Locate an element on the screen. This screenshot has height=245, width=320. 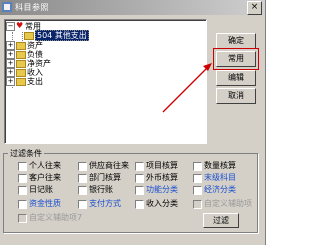
filter-button: 过滤 is located at coordinates (221, 220).